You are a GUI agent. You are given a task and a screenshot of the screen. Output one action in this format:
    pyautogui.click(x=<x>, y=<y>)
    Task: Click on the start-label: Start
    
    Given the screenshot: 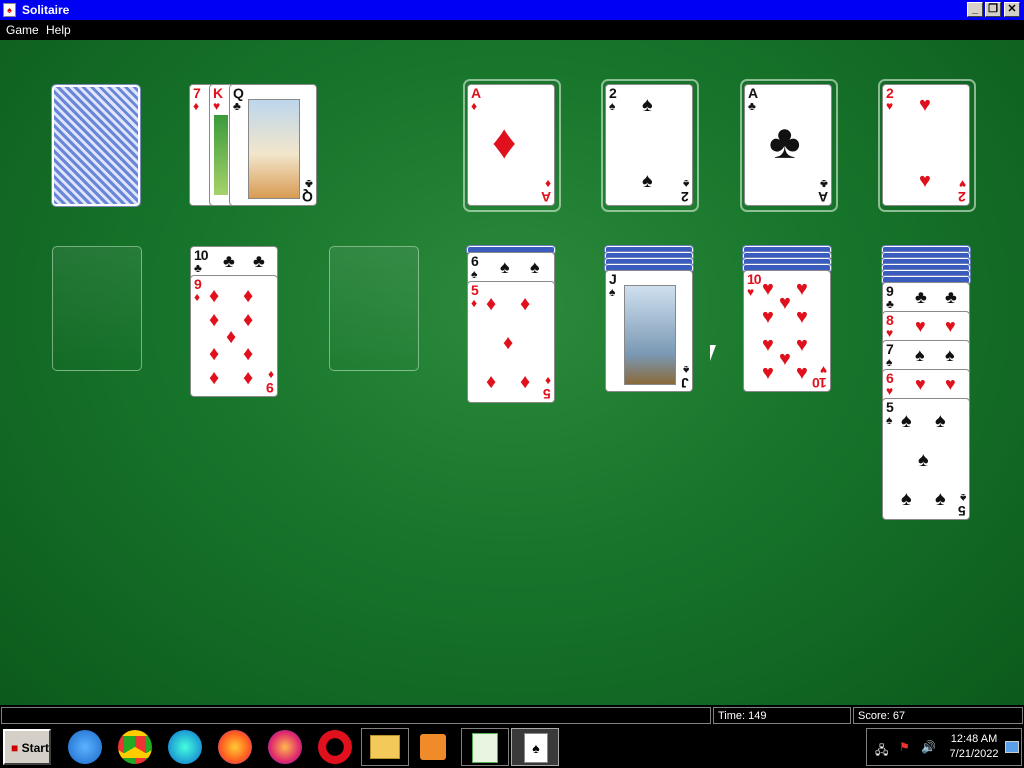 What is the action you would take?
    pyautogui.click(x=35, y=748)
    